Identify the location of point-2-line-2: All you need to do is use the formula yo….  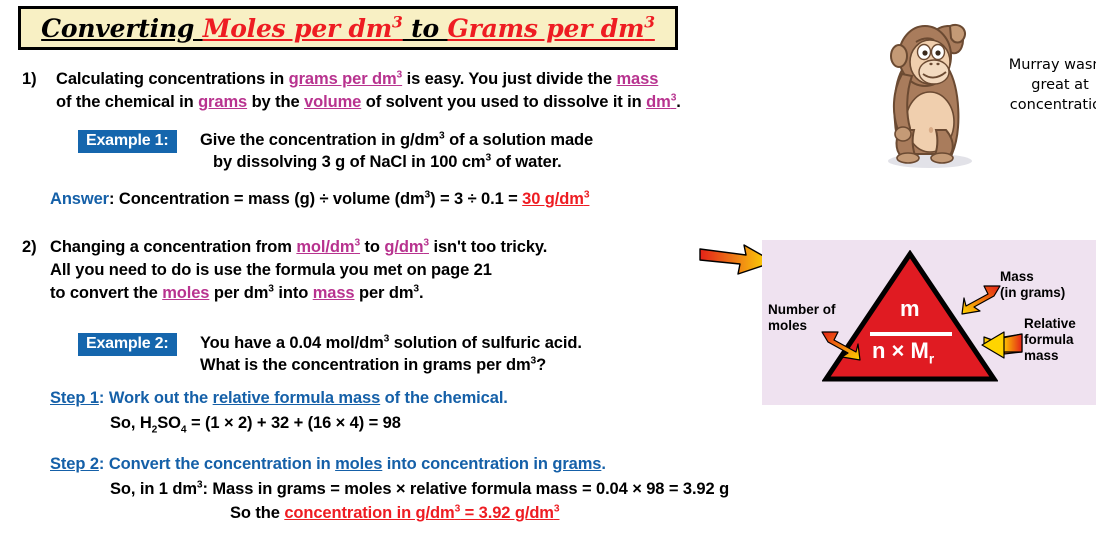
(271, 270).